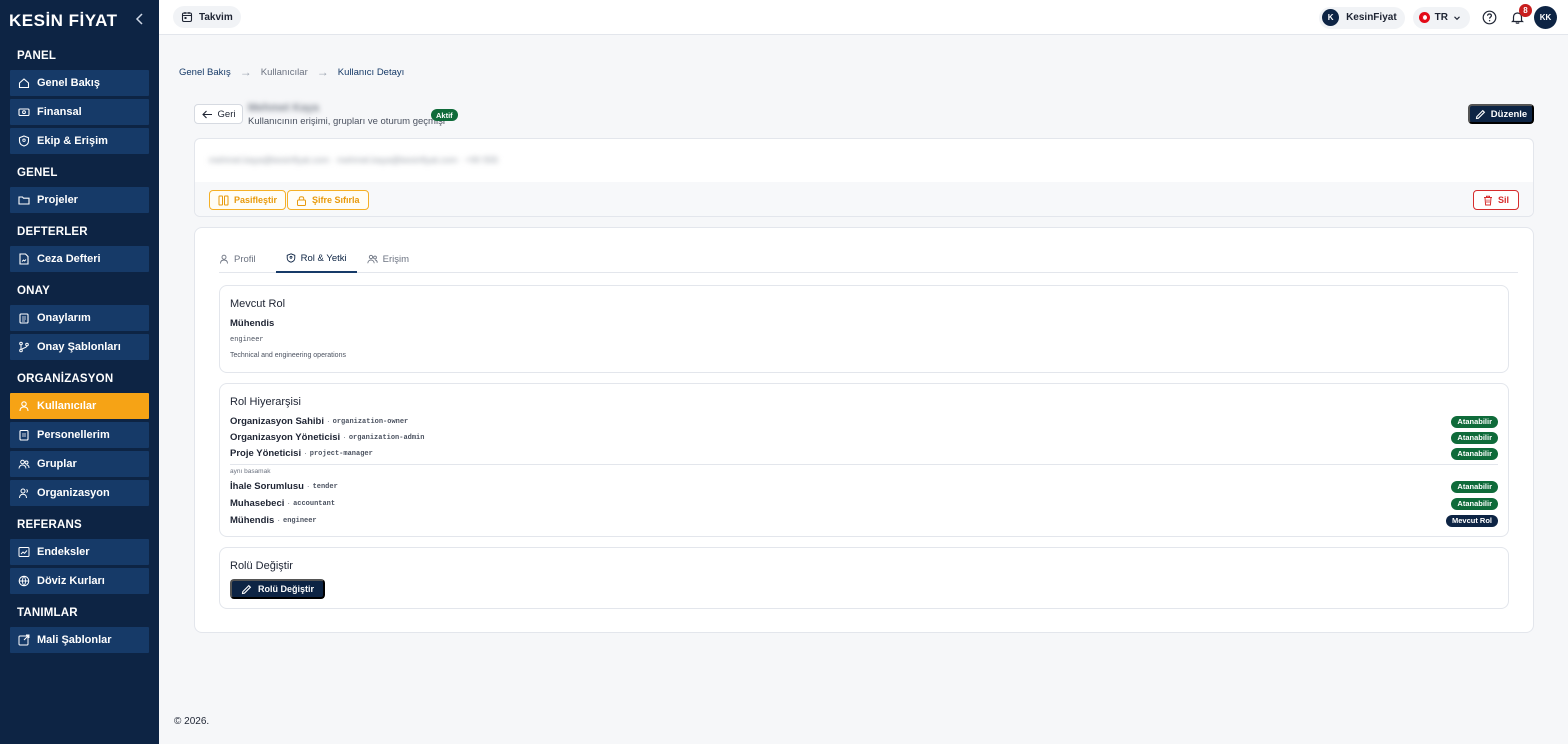 The image size is (1568, 744). Describe the element at coordinates (1457, 17) in the screenshot. I see `chevron-down-icon` at that location.